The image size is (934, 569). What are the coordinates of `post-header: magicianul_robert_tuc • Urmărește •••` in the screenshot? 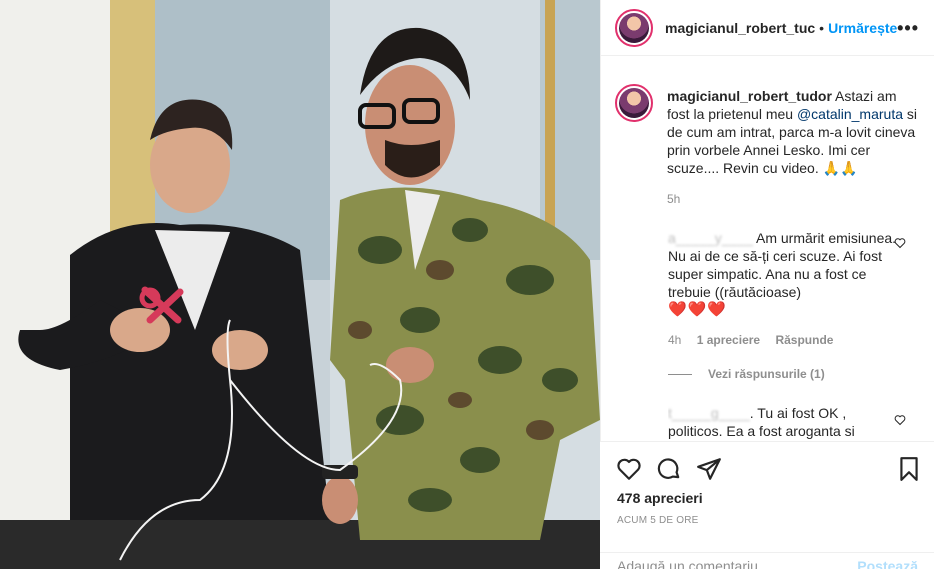 It's located at (767, 28).